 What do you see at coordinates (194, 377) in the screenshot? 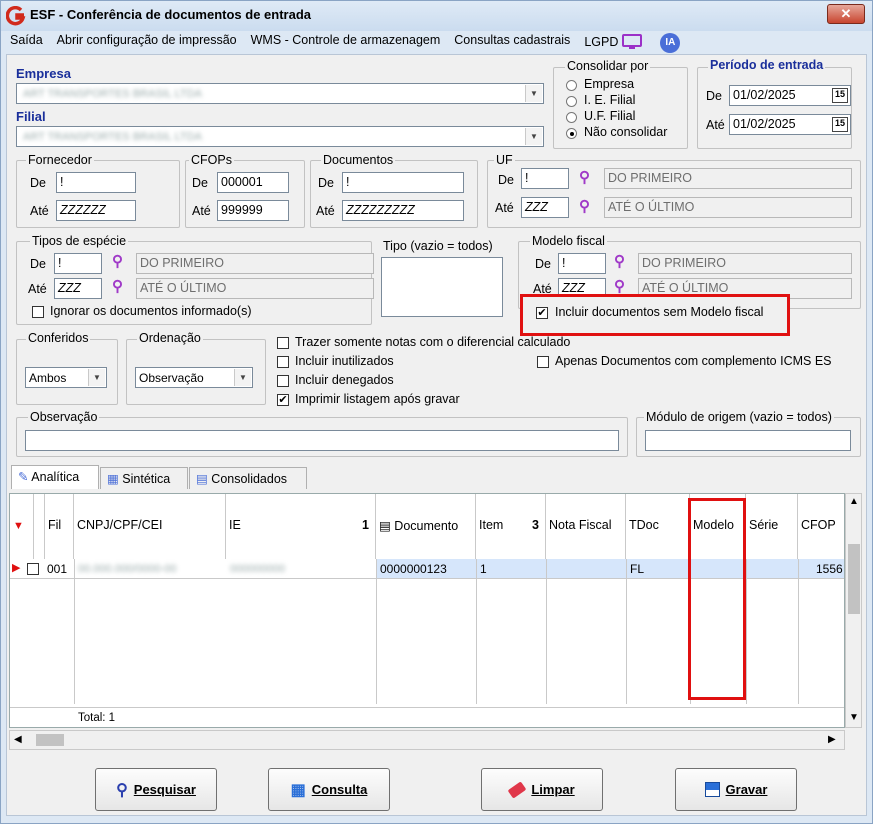
I see `ordenacao-select: Observação ▼` at bounding box center [194, 377].